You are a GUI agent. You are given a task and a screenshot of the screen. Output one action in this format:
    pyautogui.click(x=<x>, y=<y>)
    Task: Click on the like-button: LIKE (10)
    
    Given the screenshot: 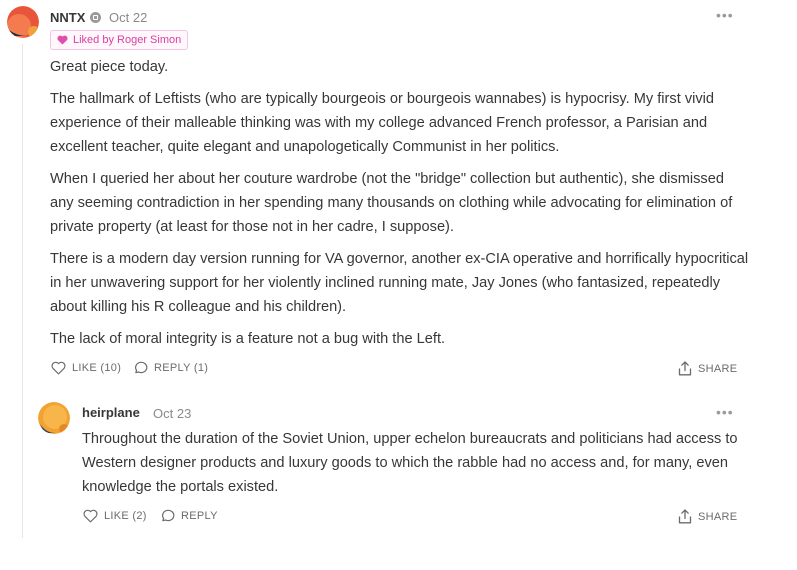 What is the action you would take?
    pyautogui.click(x=86, y=368)
    